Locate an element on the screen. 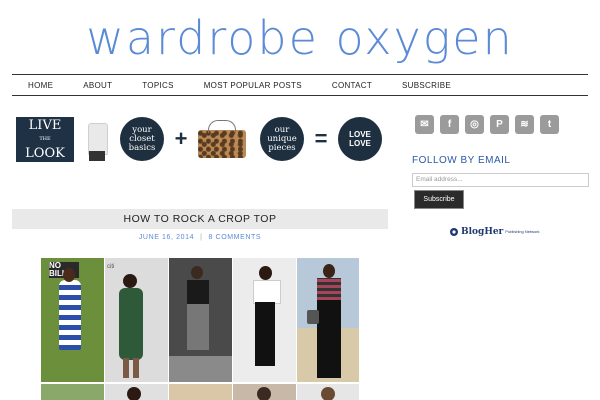  nav-item-contact: CONTACT is located at coordinates (351, 85).